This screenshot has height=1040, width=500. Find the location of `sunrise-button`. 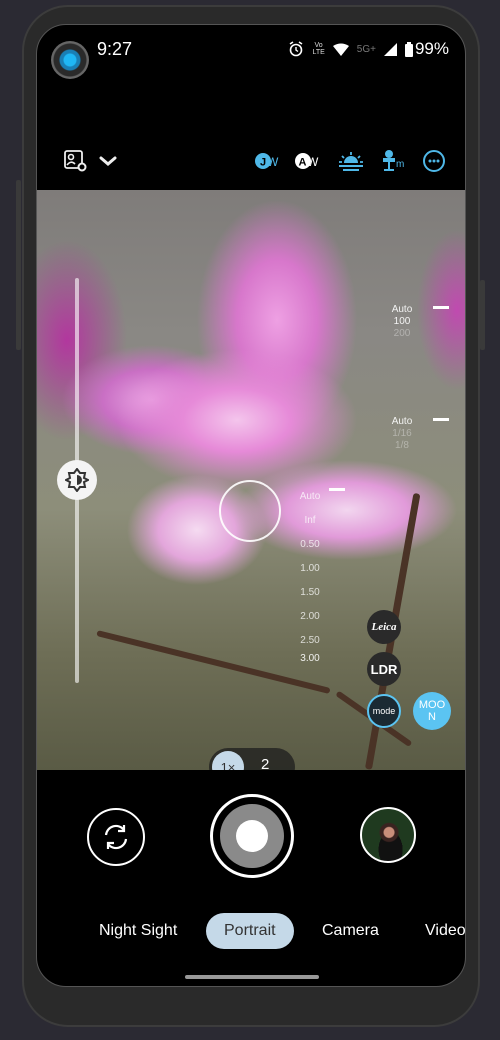

sunrise-button is located at coordinates (351, 161).